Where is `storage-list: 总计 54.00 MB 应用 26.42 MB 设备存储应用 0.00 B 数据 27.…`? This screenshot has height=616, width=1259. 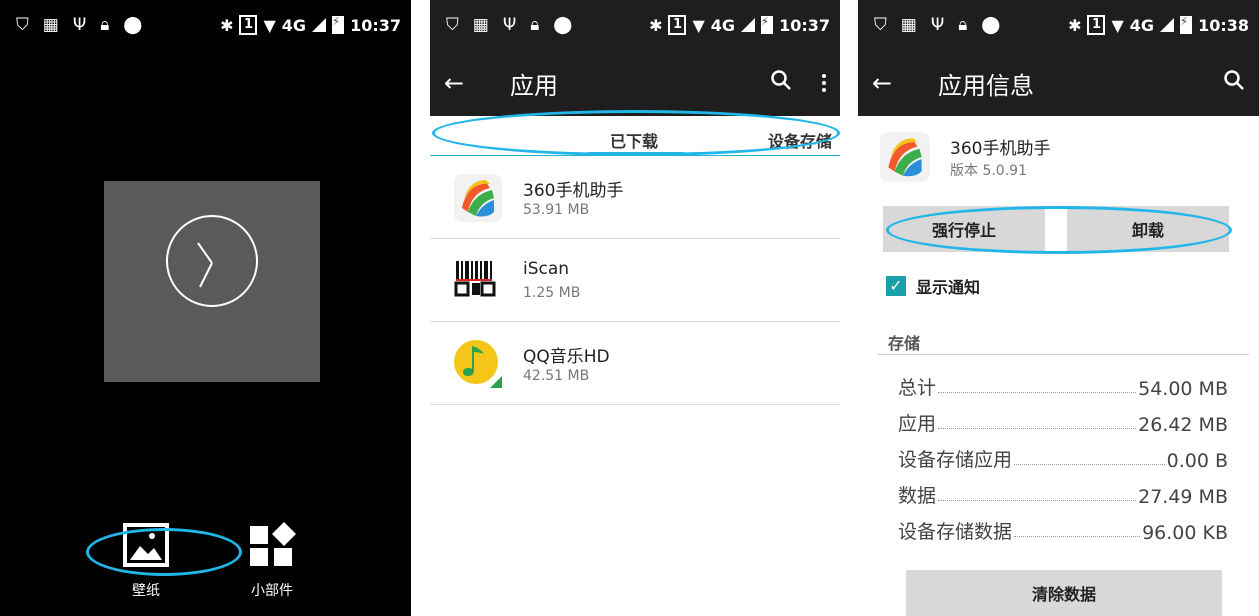 storage-list: 总计 54.00 MB 应用 26.42 MB 设备存储应用 0.00 B 数据 27.… is located at coordinates (1063, 454).